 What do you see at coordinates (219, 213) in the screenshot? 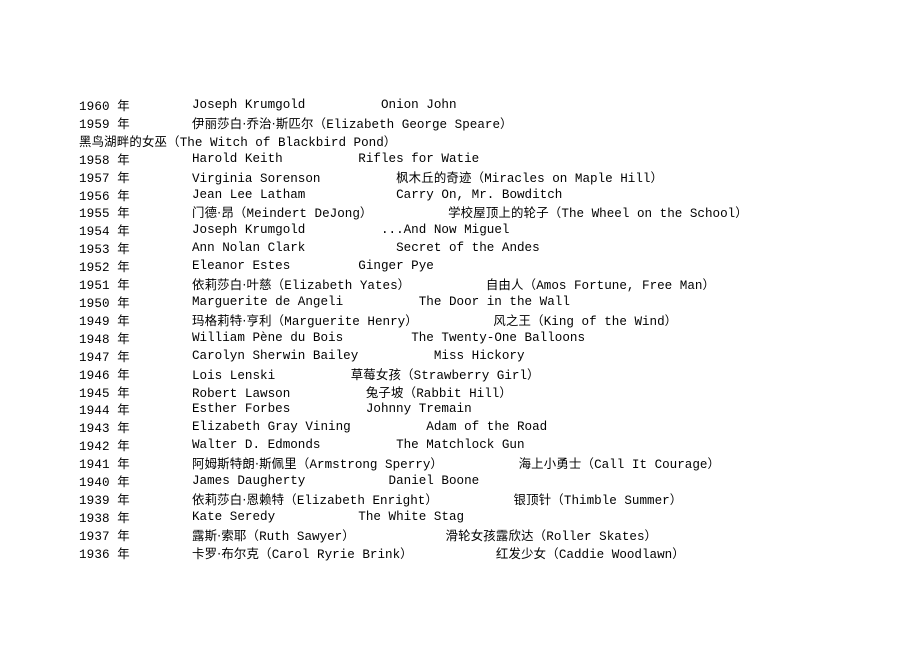
I see `cjk-text-run: 门德·昂（` at bounding box center [219, 213].